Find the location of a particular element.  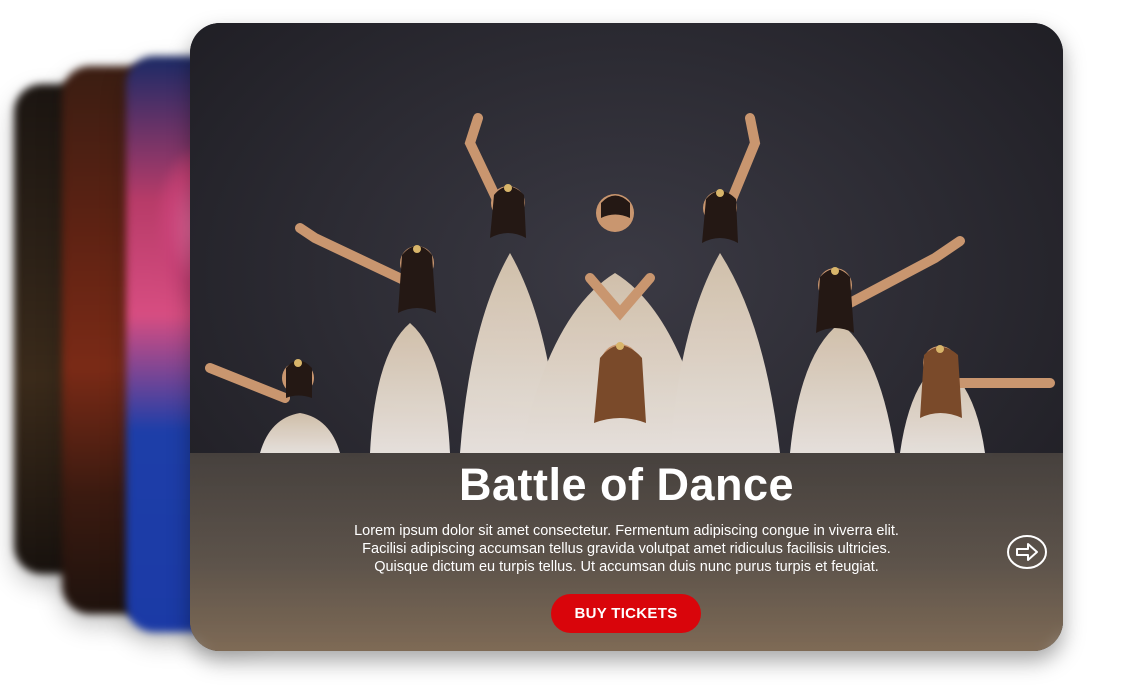

buy-tickets-button: BUY TICKETS is located at coordinates (626, 613).